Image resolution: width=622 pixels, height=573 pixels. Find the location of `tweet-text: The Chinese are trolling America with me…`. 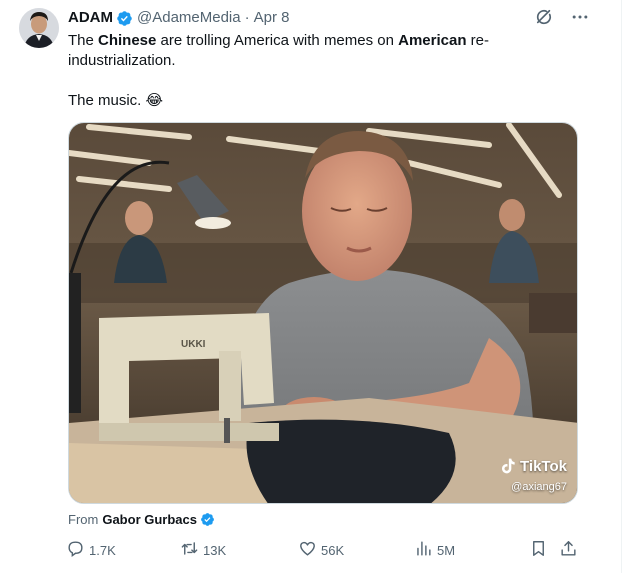

tweet-text: The Chinese are trolling America with me… is located at coordinates (323, 71).